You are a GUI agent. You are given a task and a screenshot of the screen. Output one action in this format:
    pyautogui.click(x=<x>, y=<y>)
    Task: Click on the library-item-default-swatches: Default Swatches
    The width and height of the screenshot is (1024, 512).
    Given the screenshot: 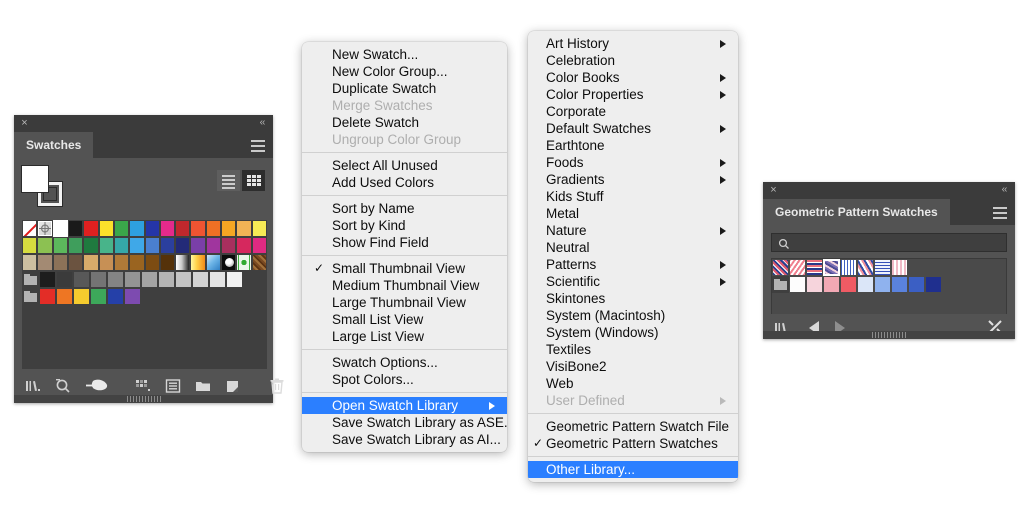 What is the action you would take?
    pyautogui.click(x=633, y=128)
    